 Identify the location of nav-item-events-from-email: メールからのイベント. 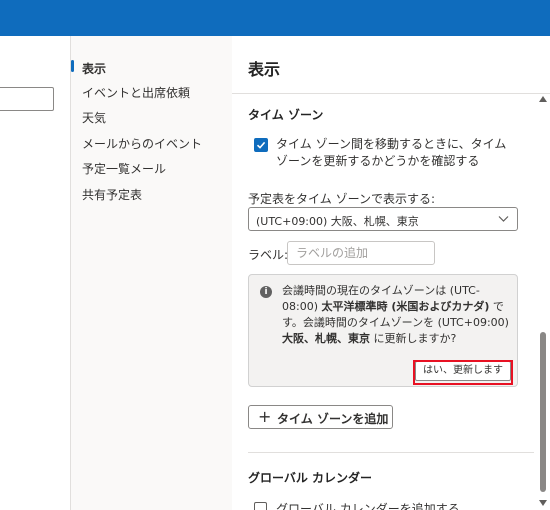
(142, 143).